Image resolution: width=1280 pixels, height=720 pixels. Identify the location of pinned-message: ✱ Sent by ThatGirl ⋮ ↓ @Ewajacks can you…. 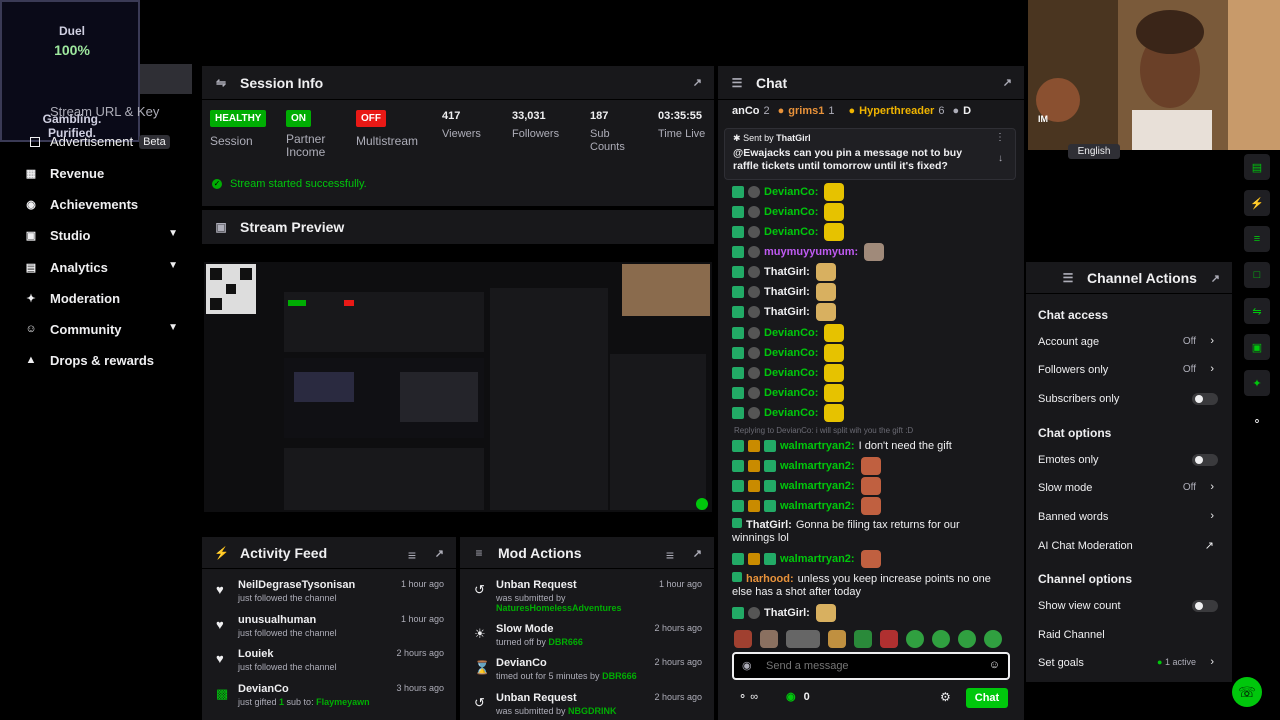
(870, 154).